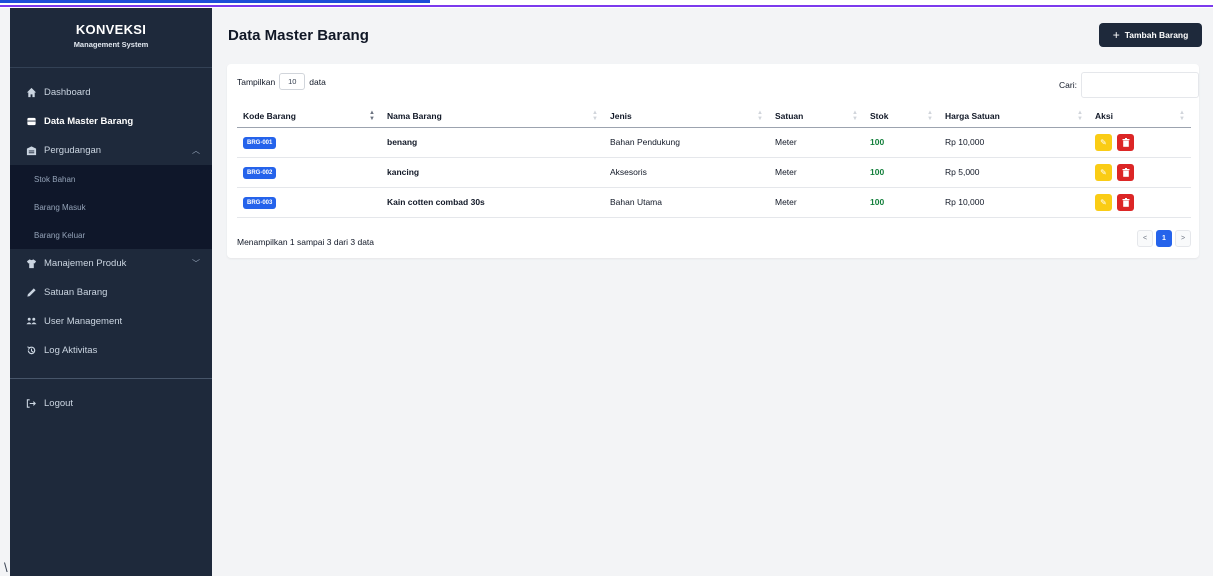 The width and height of the screenshot is (1213, 576). I want to click on column-label: Stok, so click(879, 115).